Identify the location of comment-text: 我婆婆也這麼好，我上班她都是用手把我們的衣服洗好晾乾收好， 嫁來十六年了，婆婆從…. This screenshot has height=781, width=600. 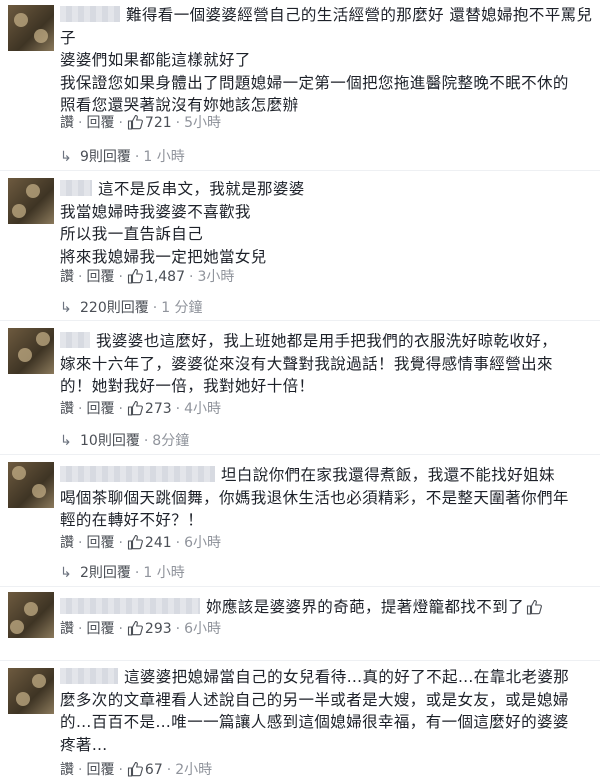
(325, 364).